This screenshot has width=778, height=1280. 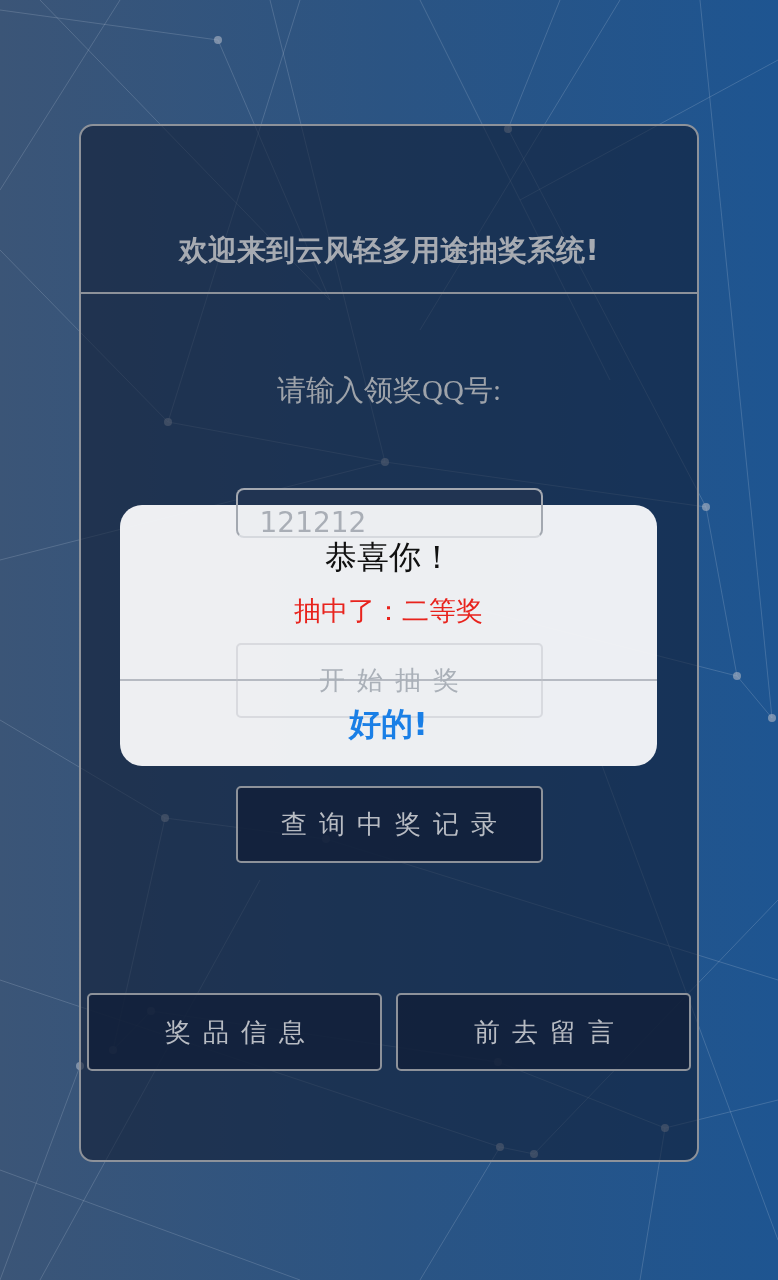 I want to click on query-records-button: 查询中奖记录, so click(x=389, y=824).